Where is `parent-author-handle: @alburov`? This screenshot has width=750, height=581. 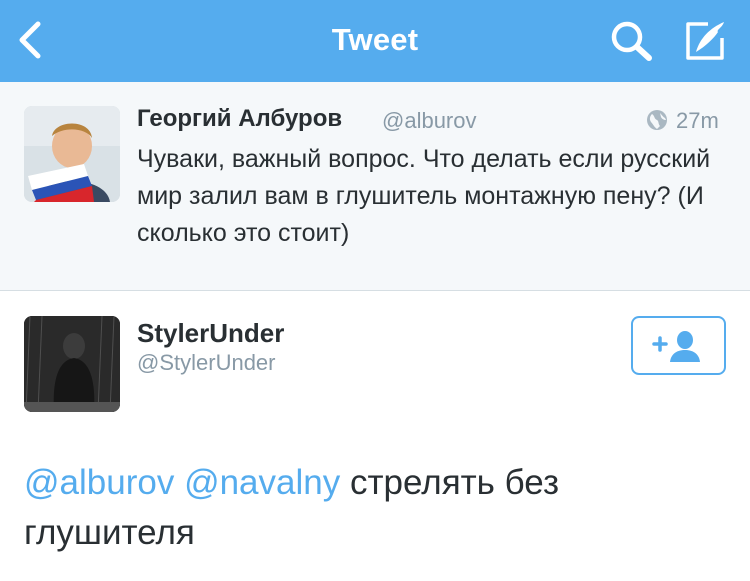 parent-author-handle: @alburov is located at coordinates (429, 121).